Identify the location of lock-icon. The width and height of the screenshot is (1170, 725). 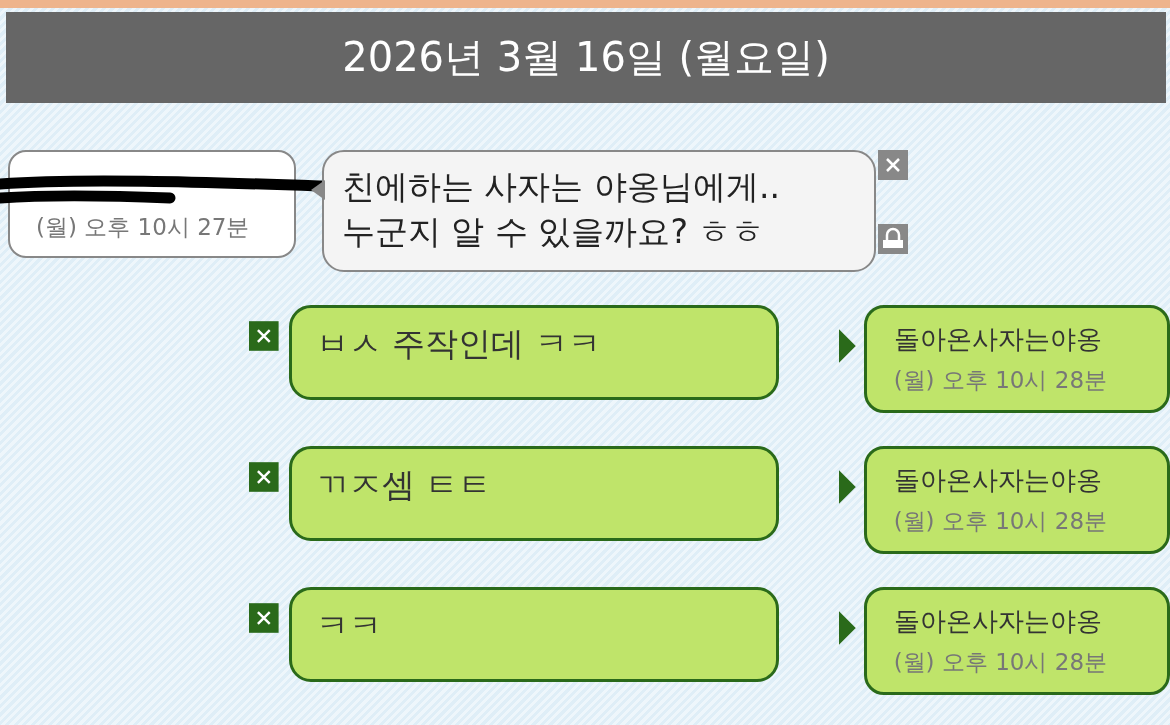
(893, 239).